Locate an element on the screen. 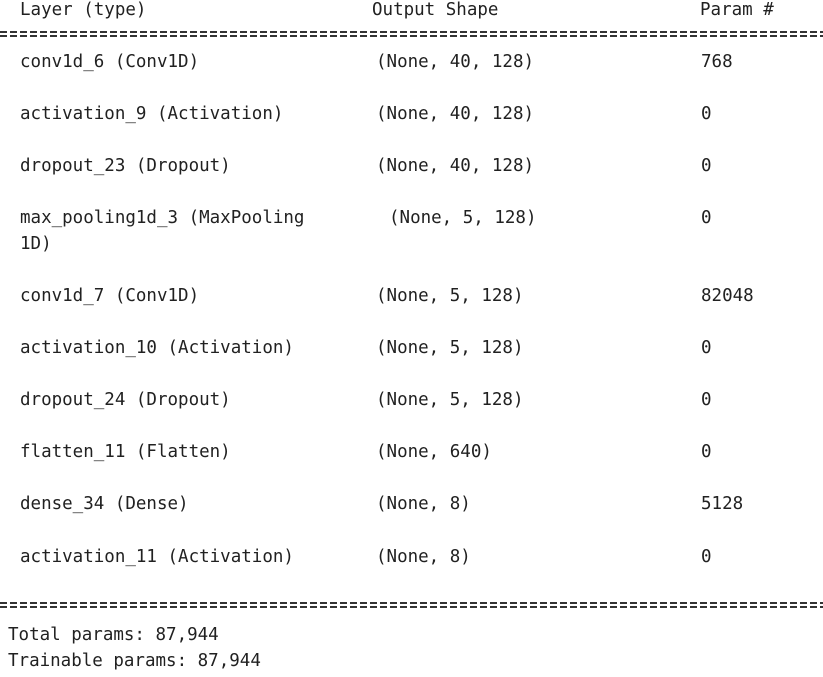 Image resolution: width=823 pixels, height=677 pixels. row-layer-name: dropout_23 (Dropout) is located at coordinates (125, 166).